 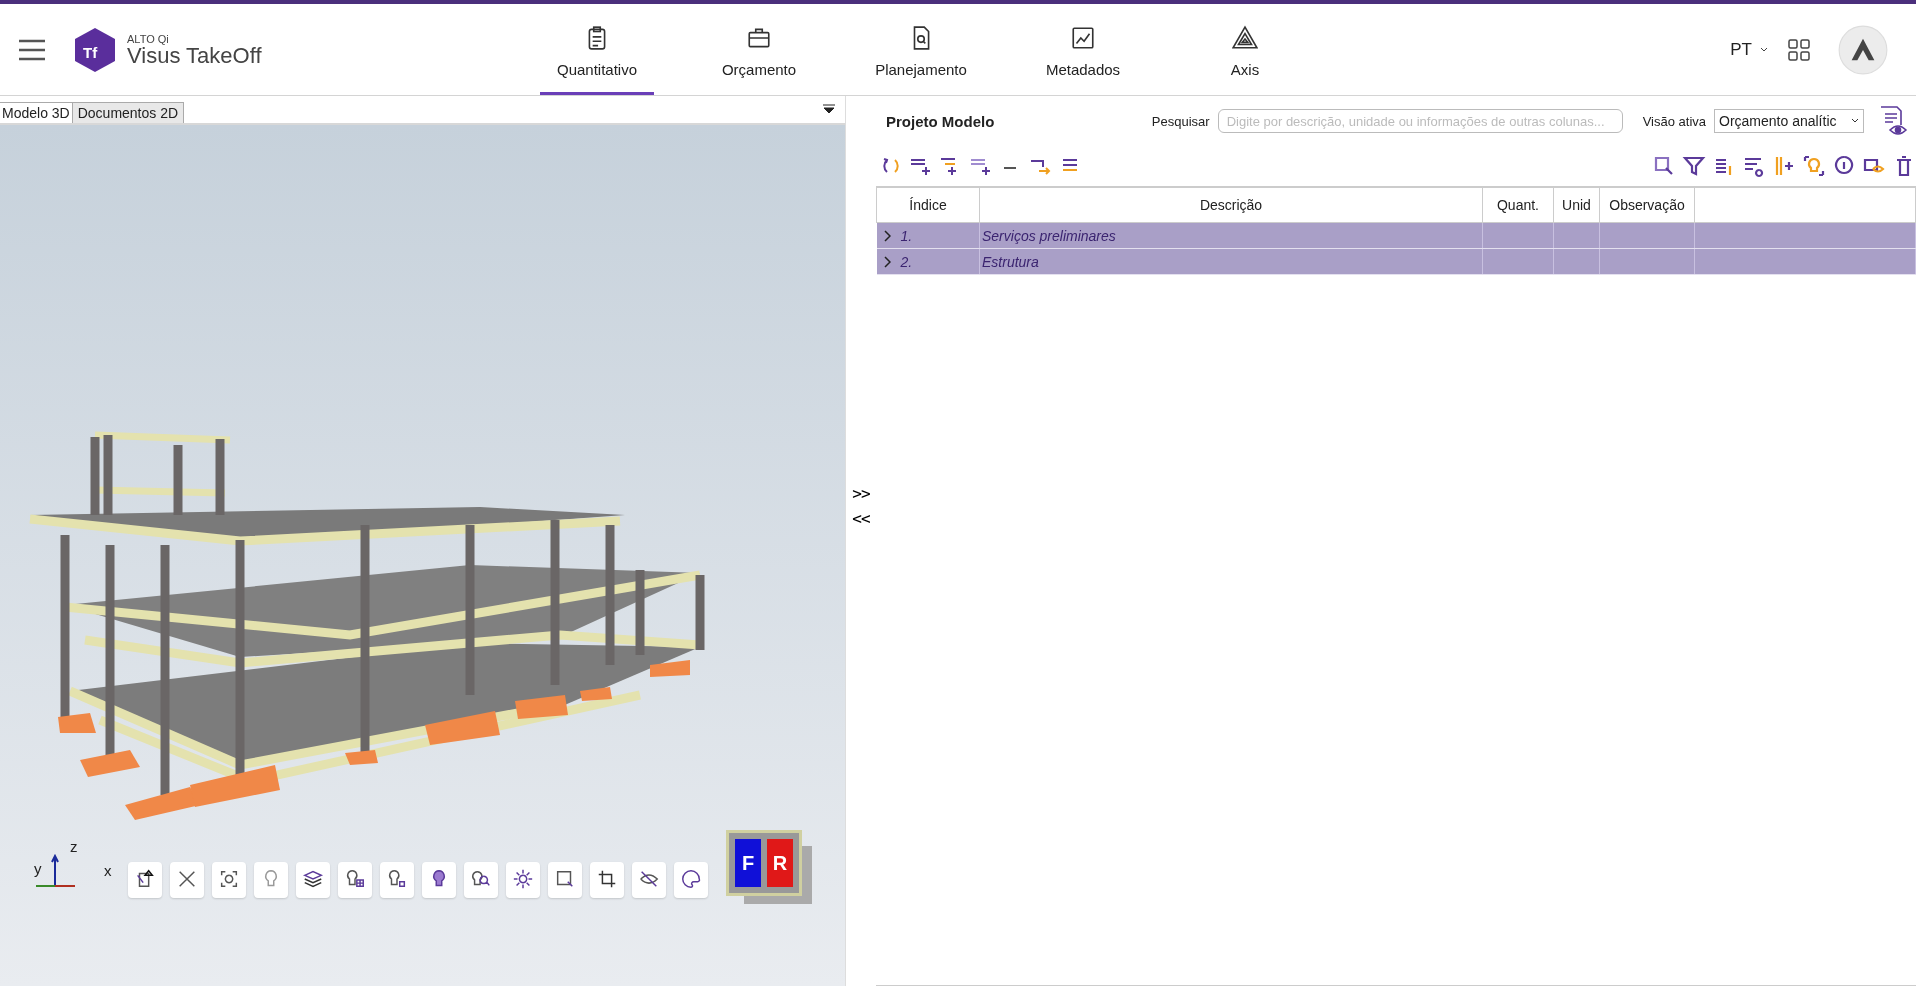 What do you see at coordinates (108, 870) in the screenshot?
I see `axis-label: x` at bounding box center [108, 870].